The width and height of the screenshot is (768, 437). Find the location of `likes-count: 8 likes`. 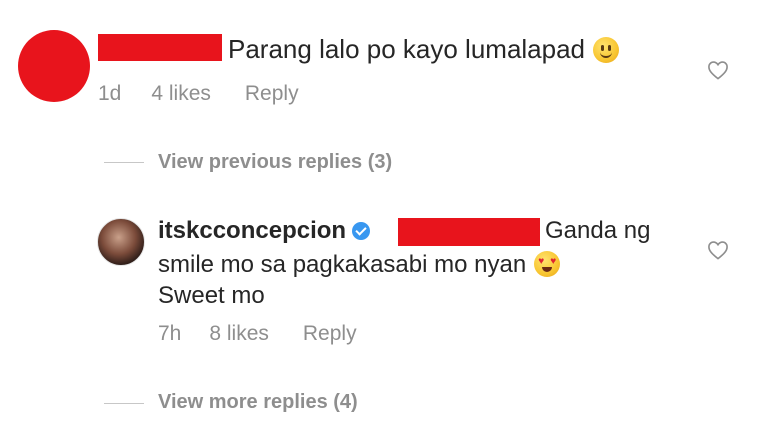

likes-count: 8 likes is located at coordinates (239, 333).